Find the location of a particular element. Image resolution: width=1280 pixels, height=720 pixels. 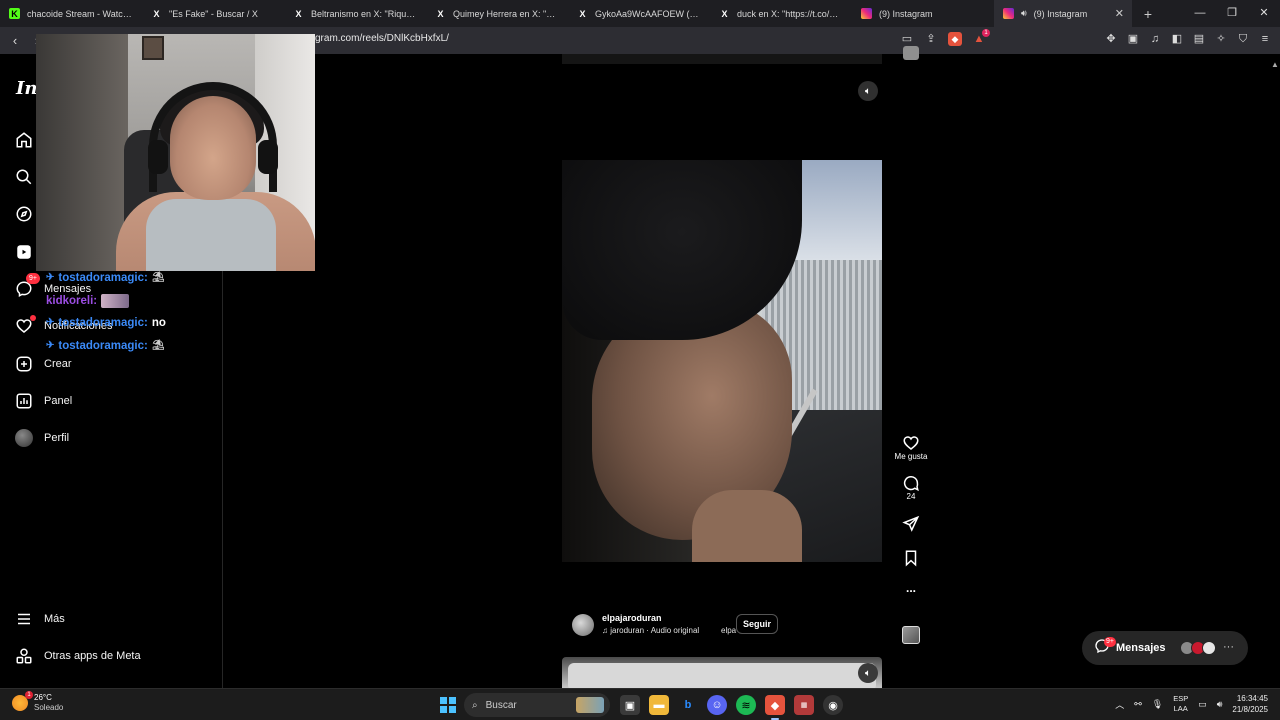

sidebar-item-more: Más is located at coordinates (39, 619).